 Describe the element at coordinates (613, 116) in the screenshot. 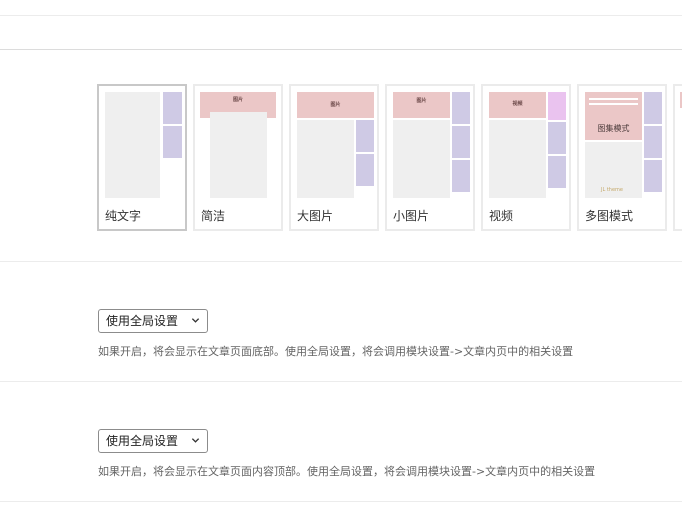

I see `gallery-placeholder: 图集模式` at that location.